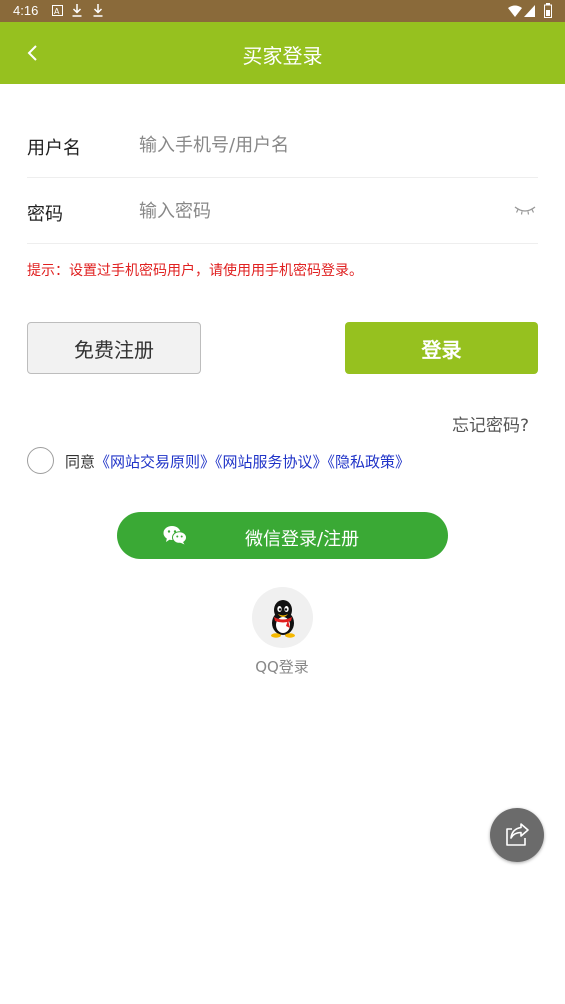  What do you see at coordinates (441, 348) in the screenshot?
I see `login-button: 登录` at bounding box center [441, 348].